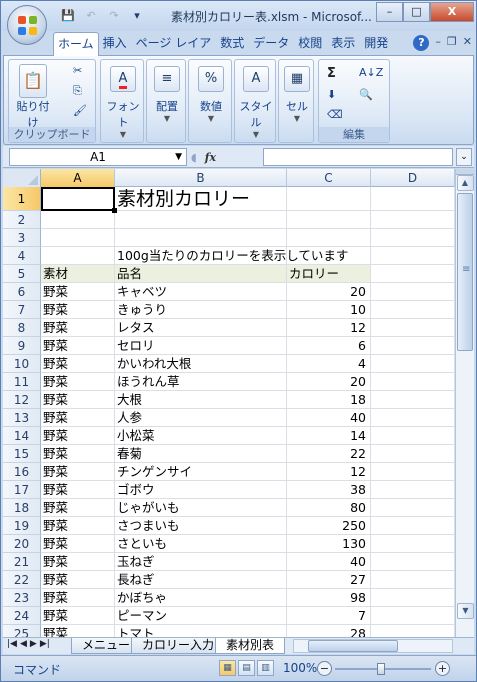  I want to click on tab-2: ページ レイア, so click(174, 44).